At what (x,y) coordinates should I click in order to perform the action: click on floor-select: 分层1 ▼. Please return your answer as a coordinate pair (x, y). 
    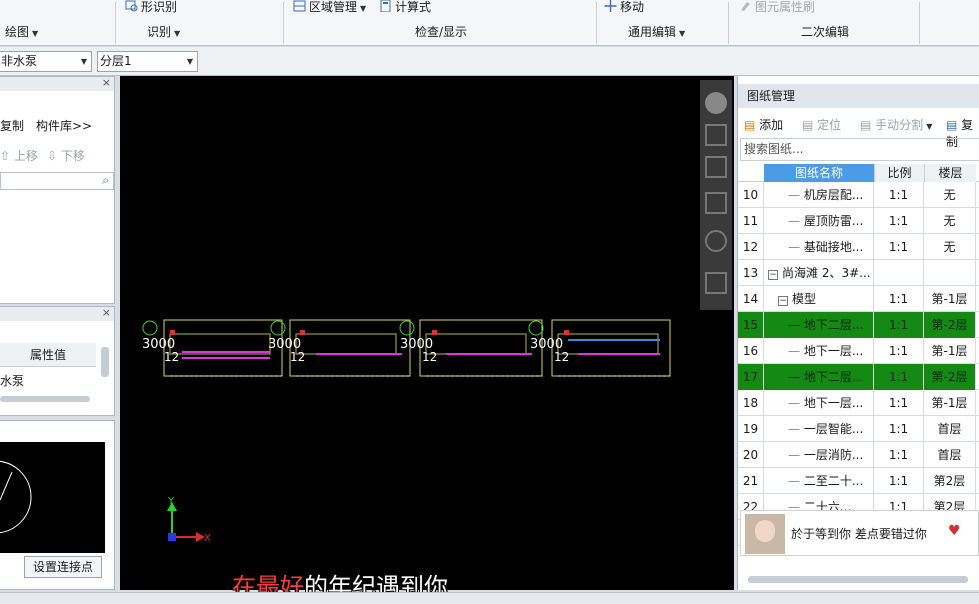
    Looking at the image, I should click on (147, 61).